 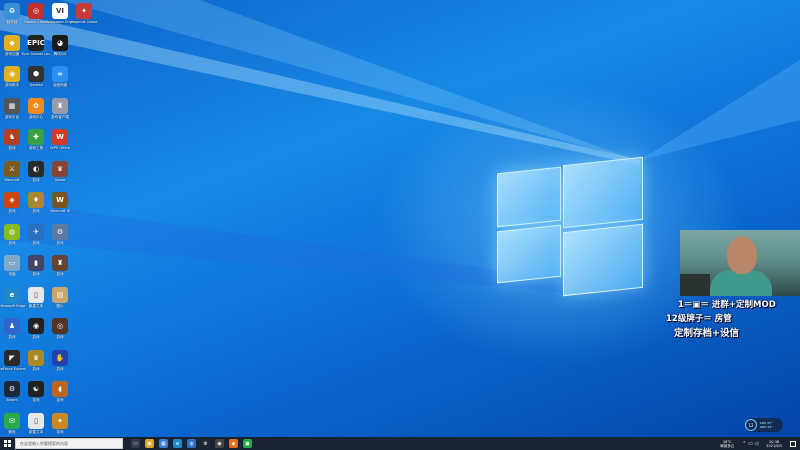 I want to click on icon-14-3-icon: ✦, so click(x=60, y=420).